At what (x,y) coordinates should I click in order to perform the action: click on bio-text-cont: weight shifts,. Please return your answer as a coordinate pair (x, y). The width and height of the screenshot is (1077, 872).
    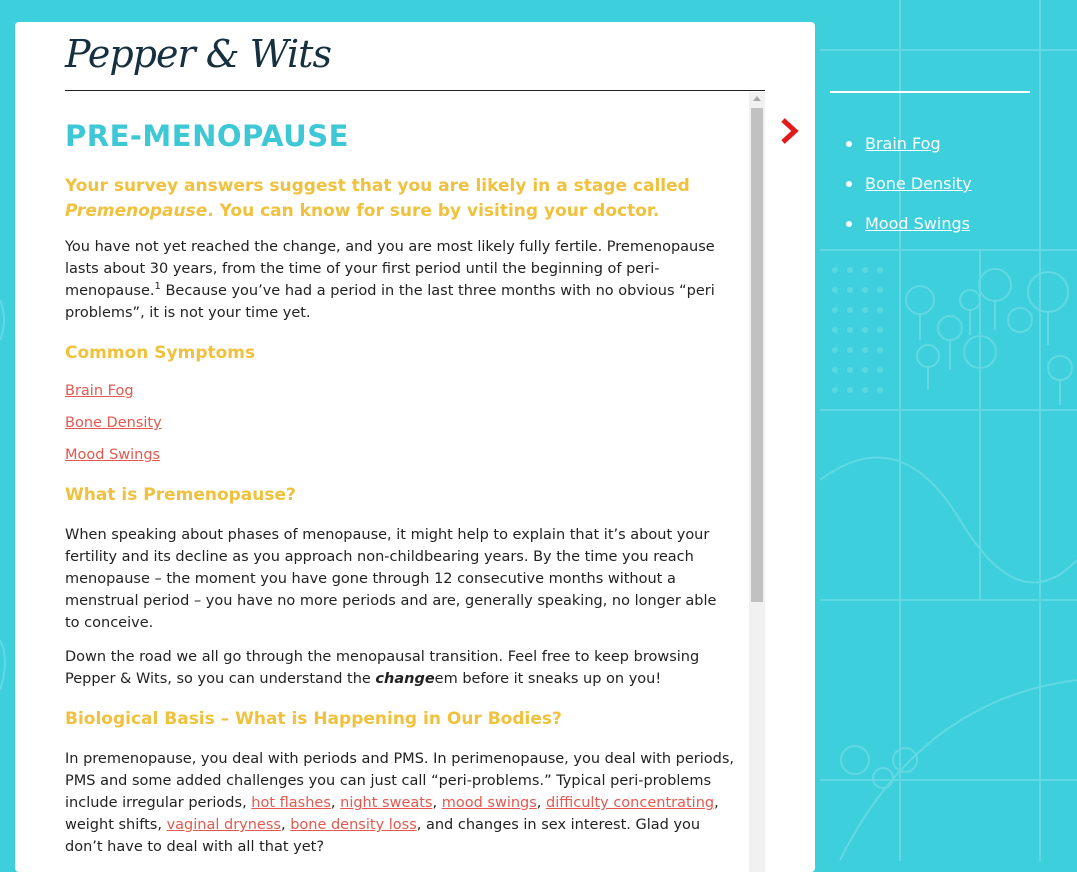
    Looking at the image, I should click on (116, 825).